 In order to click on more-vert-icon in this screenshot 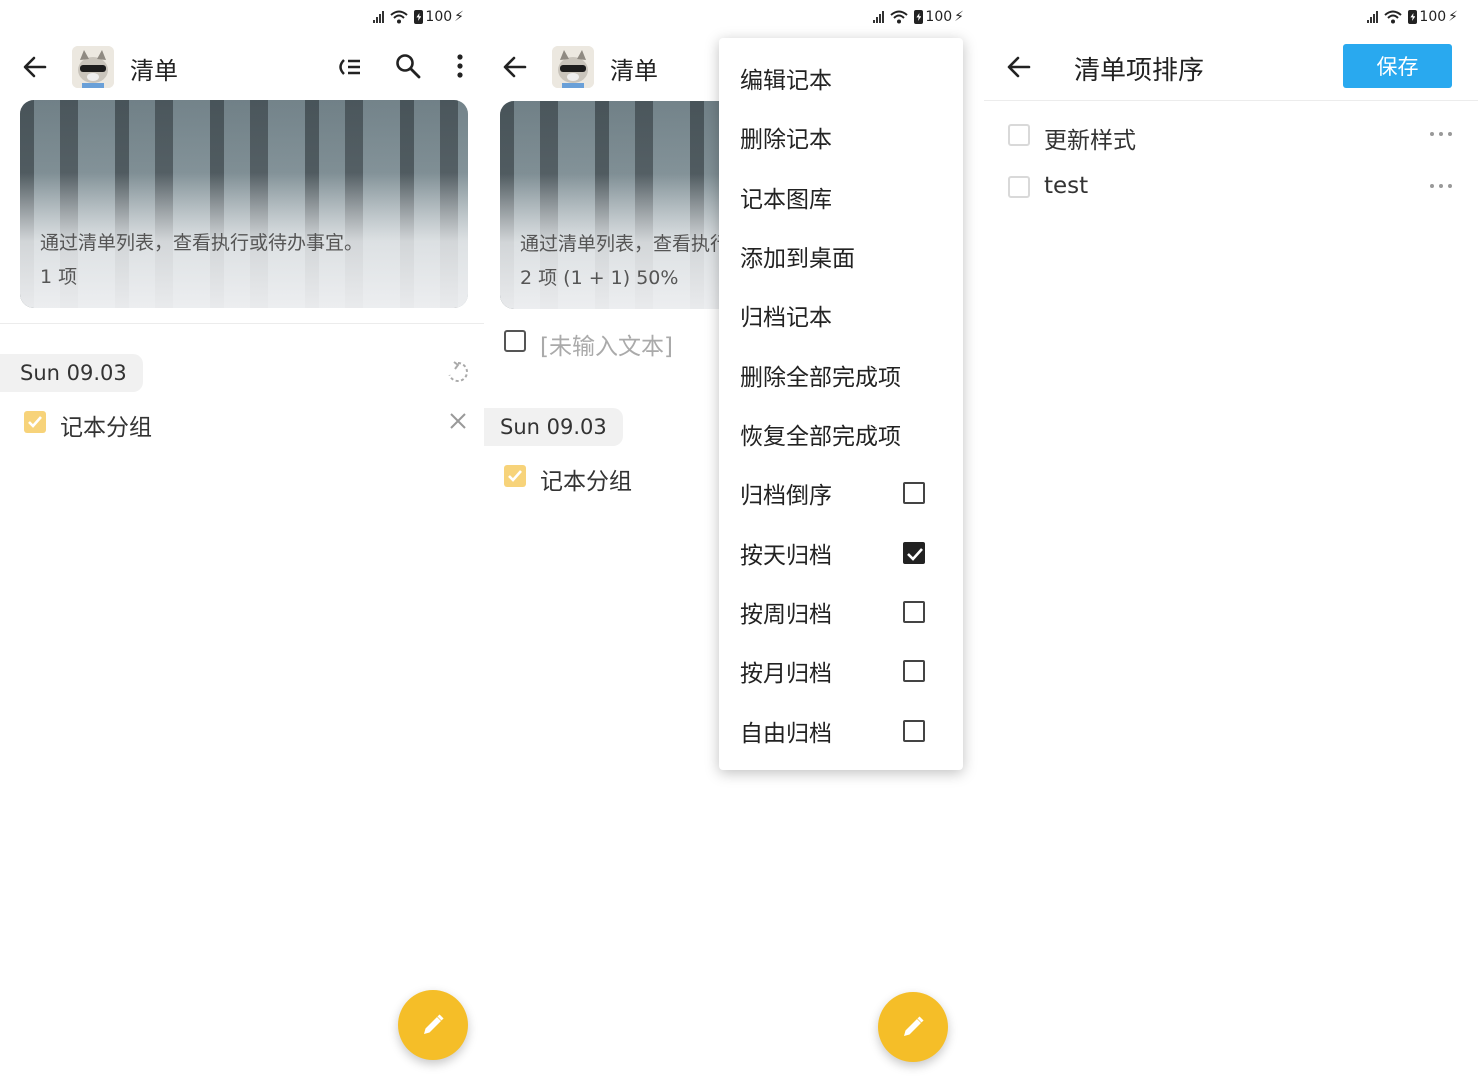, I will do `click(460, 66)`.